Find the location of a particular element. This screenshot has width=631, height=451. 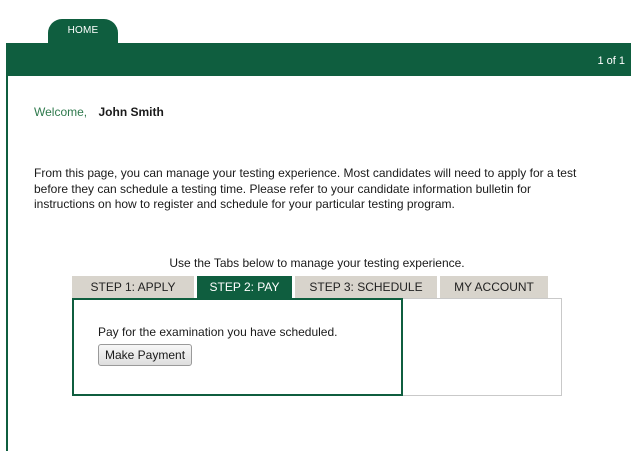

user-name: John Smith is located at coordinates (131, 112).